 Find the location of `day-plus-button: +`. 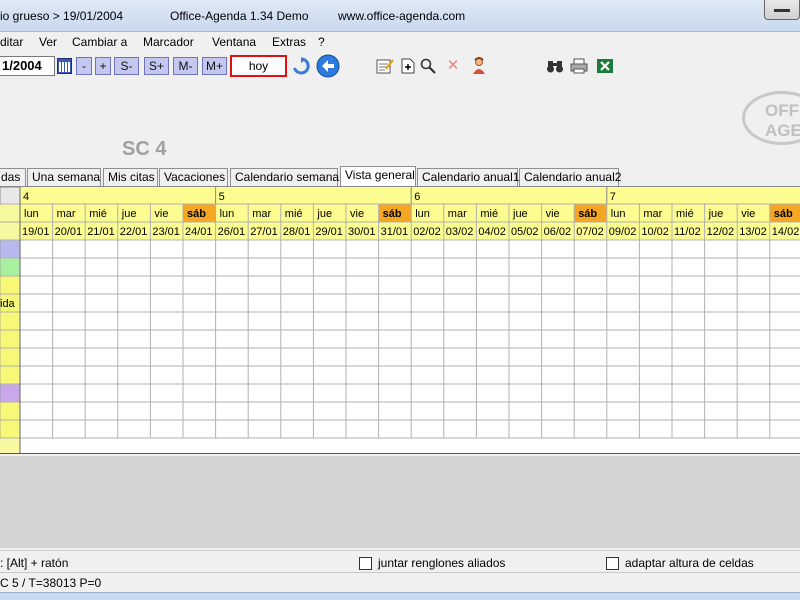

day-plus-button: + is located at coordinates (103, 66).